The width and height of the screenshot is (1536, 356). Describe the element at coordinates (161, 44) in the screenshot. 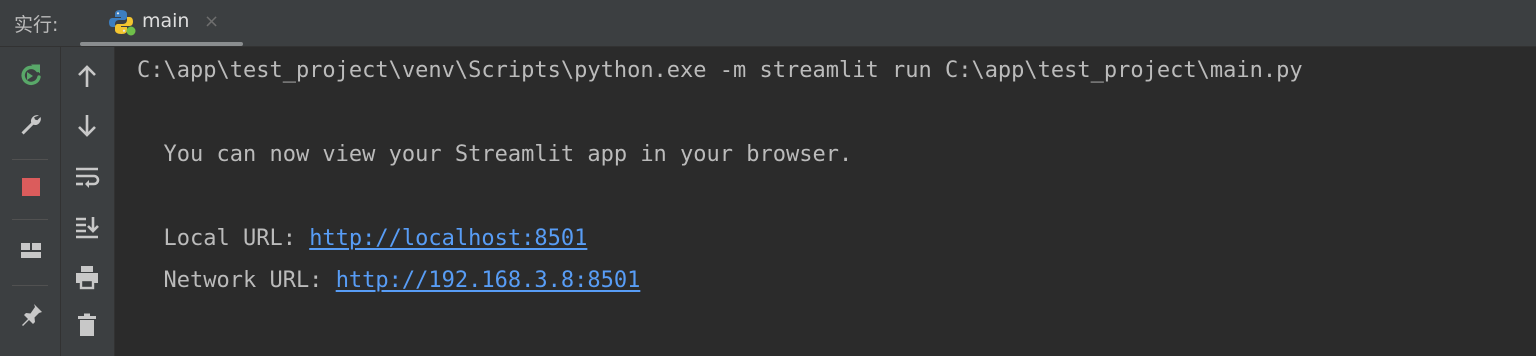

I see `active-tab-indicator` at that location.